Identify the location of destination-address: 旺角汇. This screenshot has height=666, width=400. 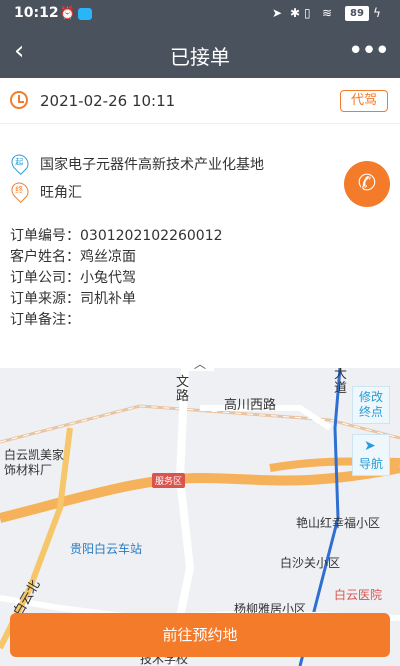
(61, 193).